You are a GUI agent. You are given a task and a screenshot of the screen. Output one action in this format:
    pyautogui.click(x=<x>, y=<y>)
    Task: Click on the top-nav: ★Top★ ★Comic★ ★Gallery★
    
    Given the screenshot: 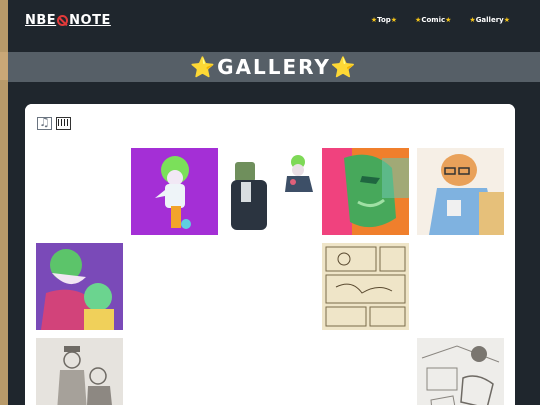 What is the action you would take?
    pyautogui.click(x=440, y=20)
    